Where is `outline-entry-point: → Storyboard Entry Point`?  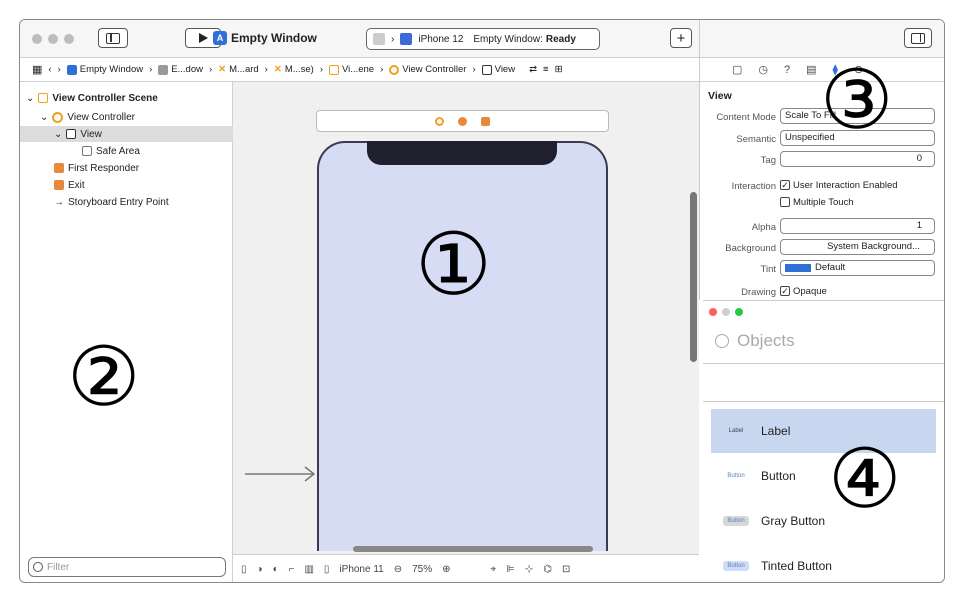 outline-entry-point: → Storyboard Entry Point is located at coordinates (126, 202).